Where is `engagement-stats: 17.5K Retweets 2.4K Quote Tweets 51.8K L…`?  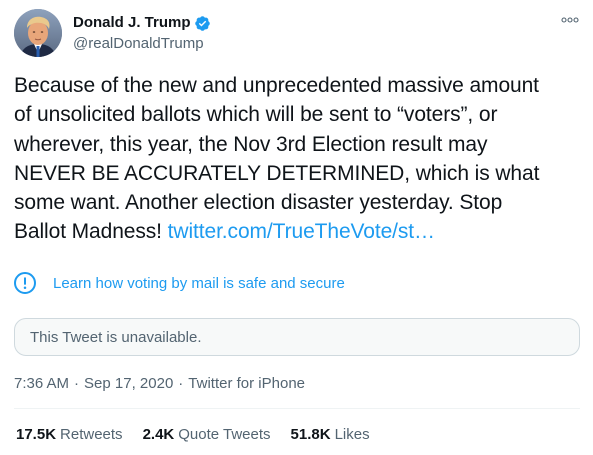 engagement-stats: 17.5K Retweets 2.4K Quote Tweets 51.8K L… is located at coordinates (203, 434).